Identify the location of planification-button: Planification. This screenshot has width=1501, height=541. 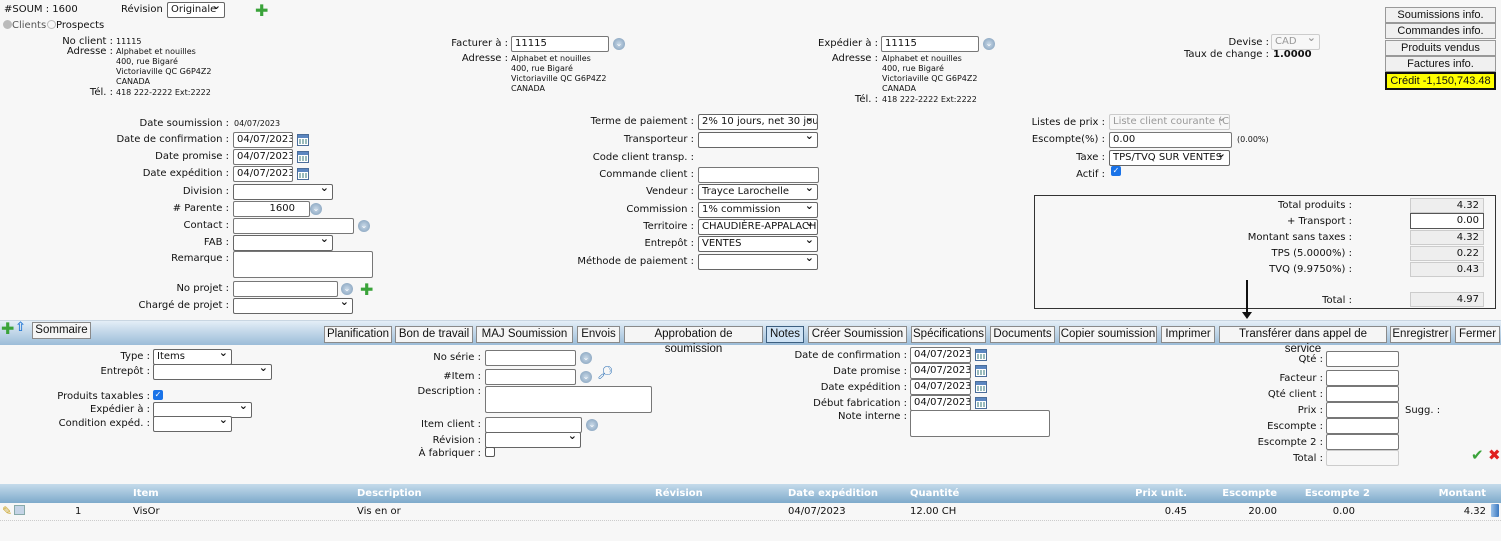
(358, 334).